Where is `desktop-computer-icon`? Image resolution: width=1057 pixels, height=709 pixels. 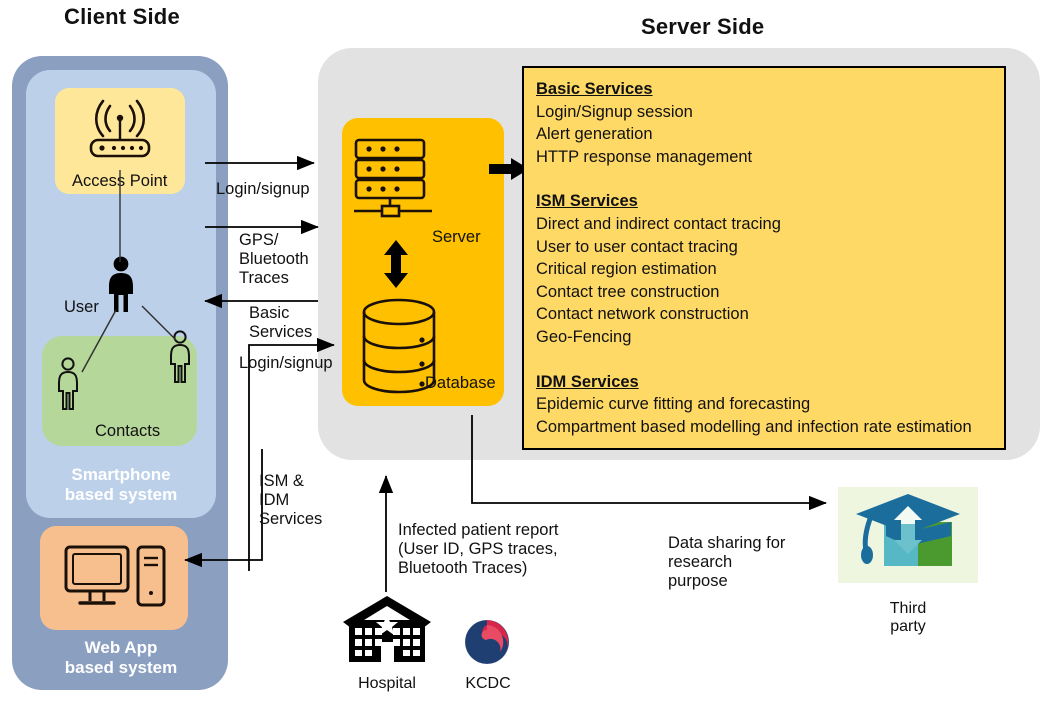
desktop-computer-icon is located at coordinates (115, 576).